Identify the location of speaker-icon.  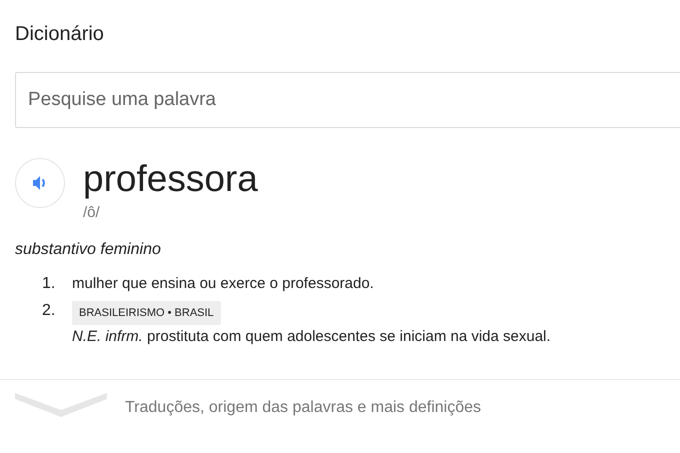
(40, 183).